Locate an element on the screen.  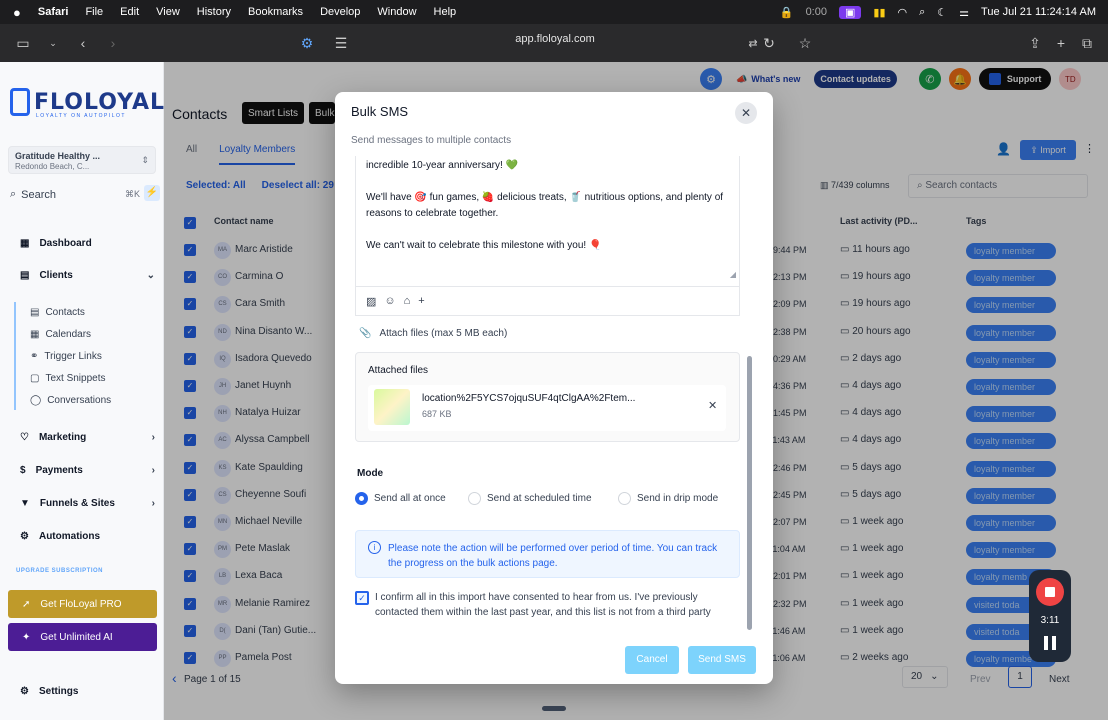
modal-scrollbar is located at coordinates (749, 493).